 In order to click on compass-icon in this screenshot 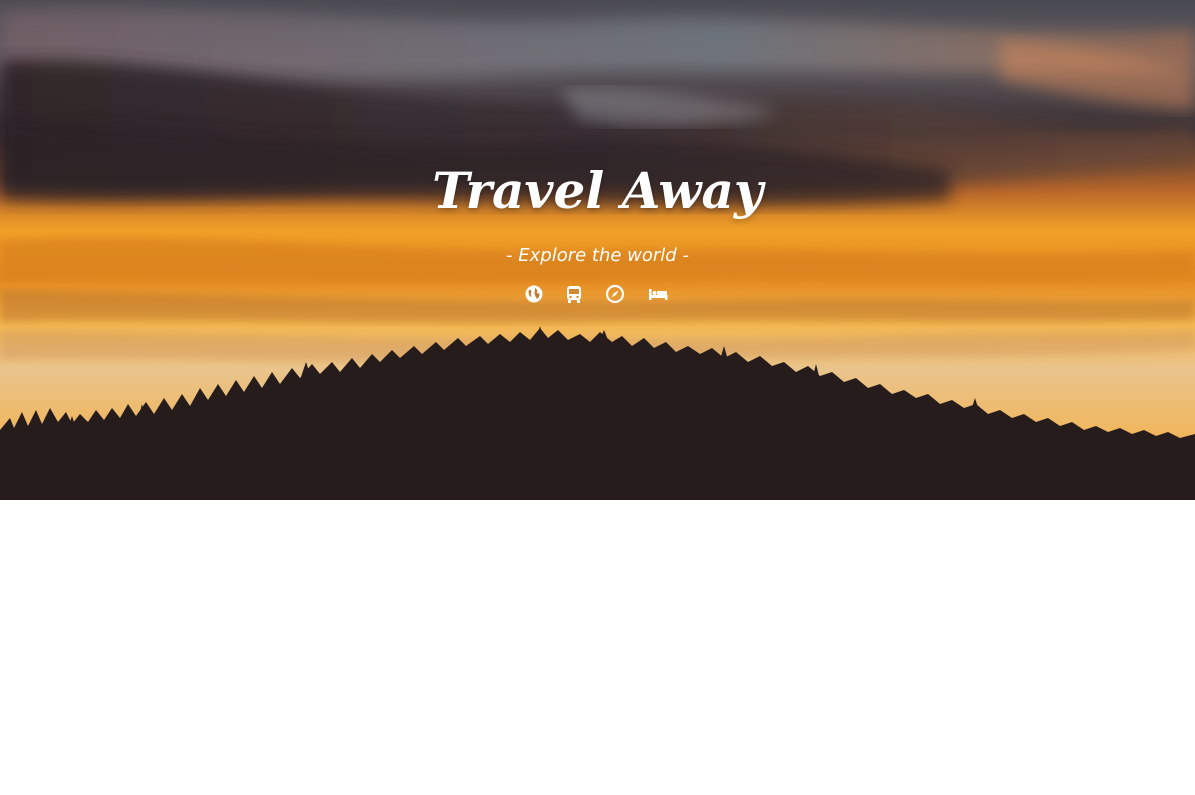, I will do `click(615, 294)`.